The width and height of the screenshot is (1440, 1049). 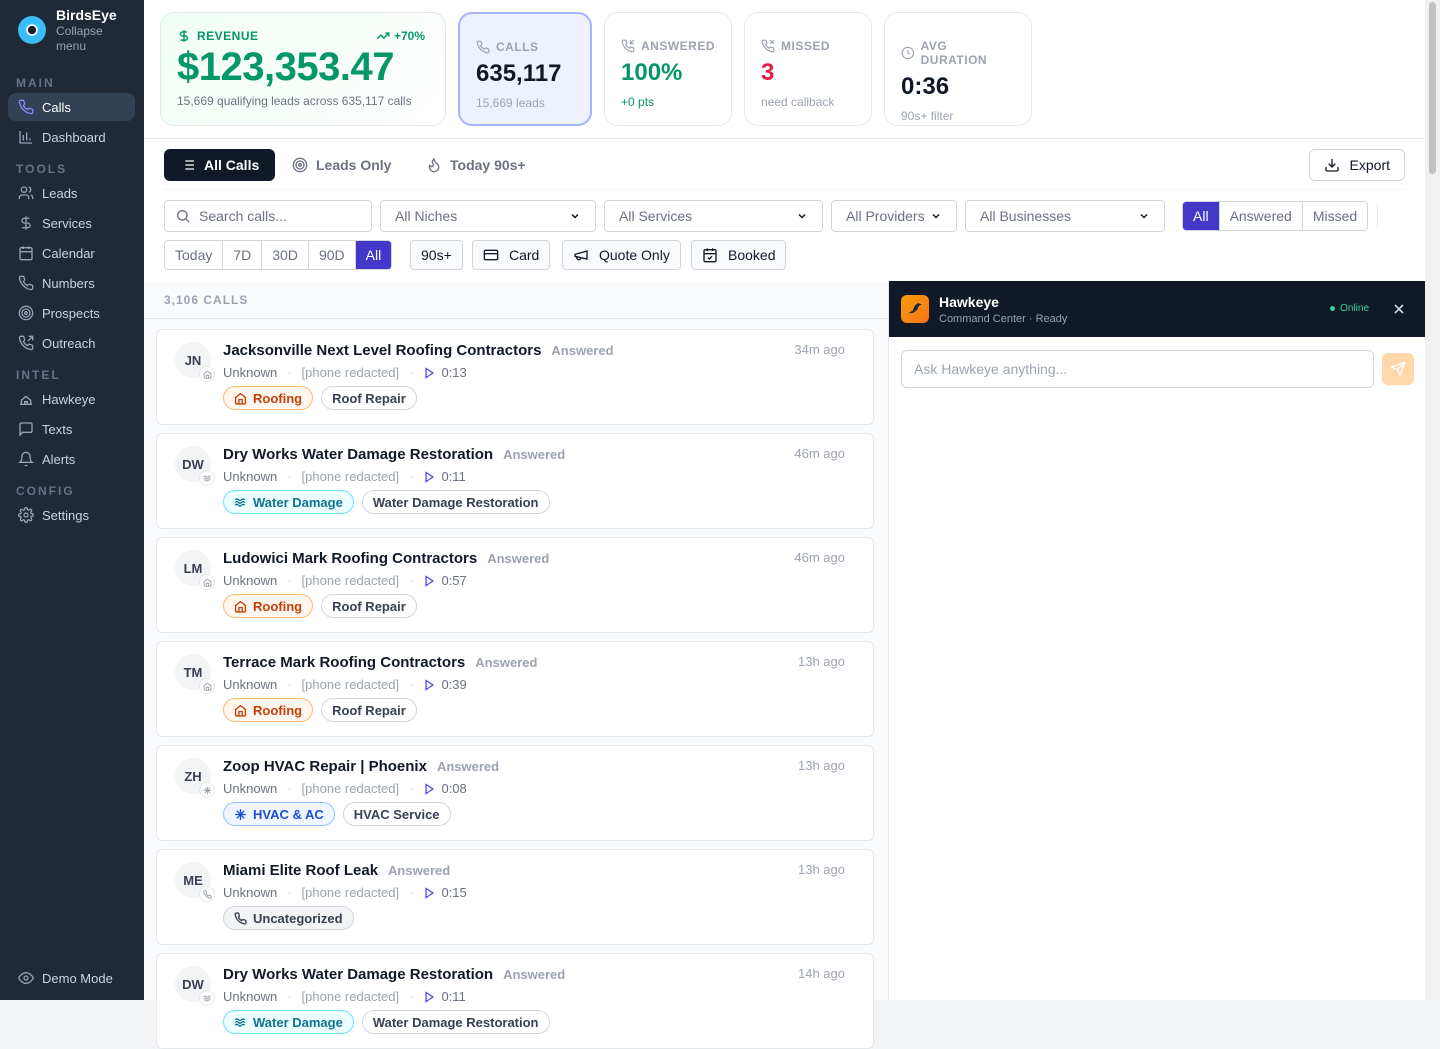 I want to click on sidebar-item-label: Alerts, so click(x=59, y=459).